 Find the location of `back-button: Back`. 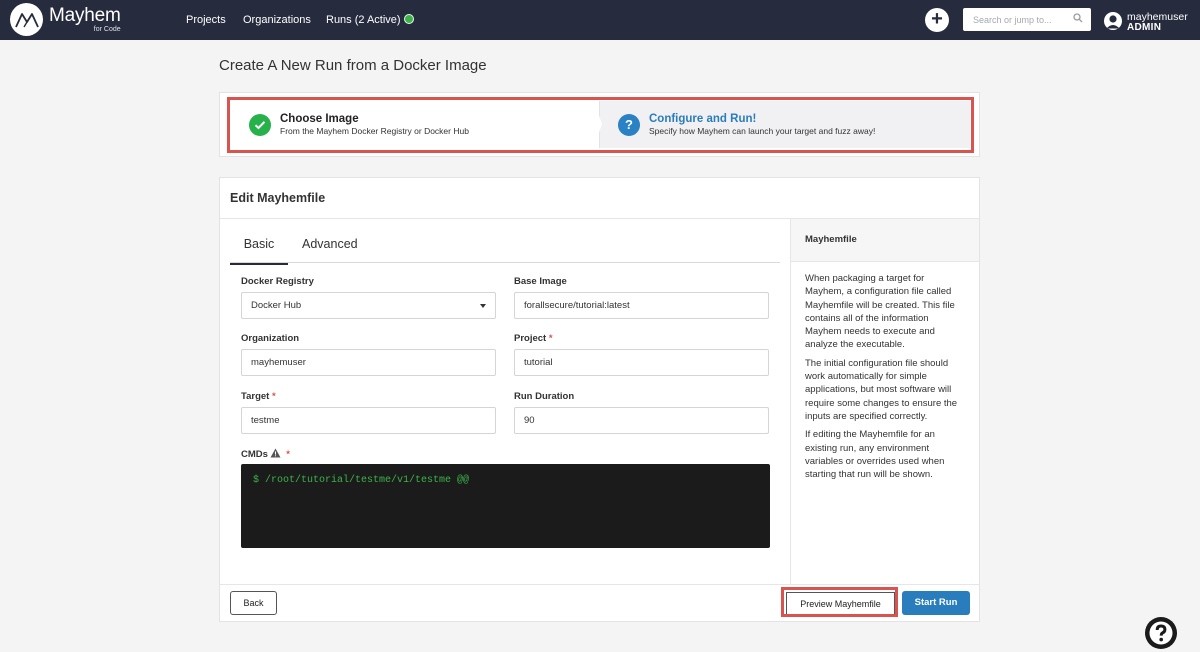

back-button: Back is located at coordinates (253, 603).